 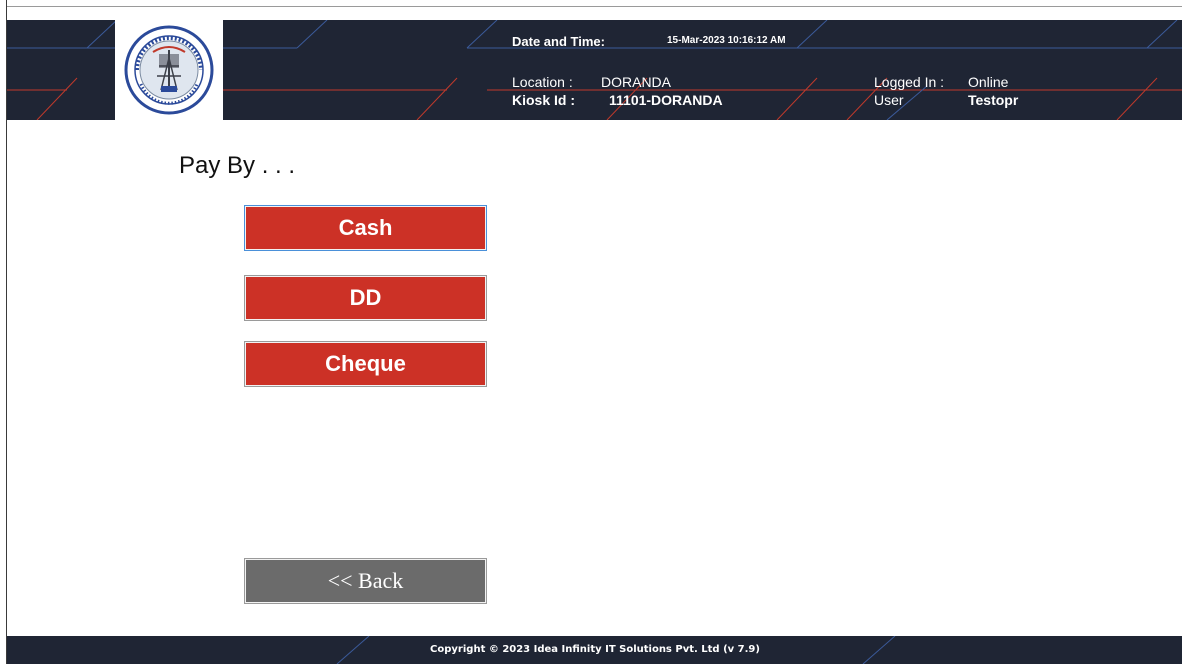 I want to click on top-divider, so click(x=594, y=6).